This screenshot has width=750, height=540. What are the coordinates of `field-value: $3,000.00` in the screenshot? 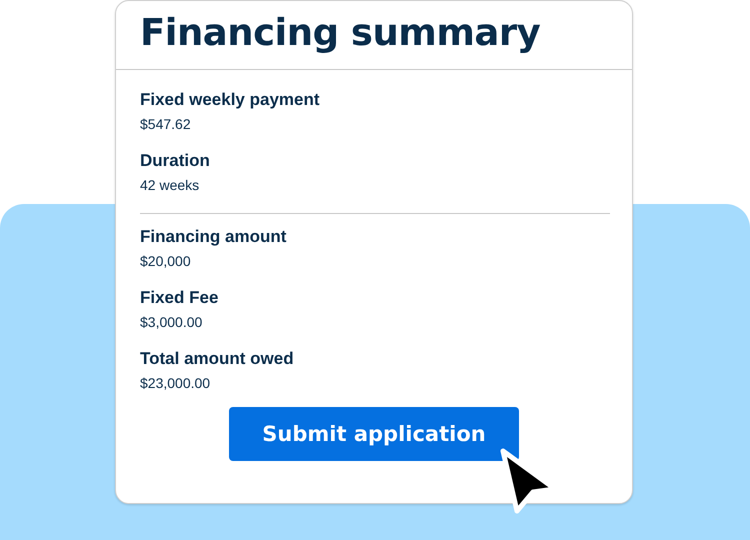 It's located at (172, 322).